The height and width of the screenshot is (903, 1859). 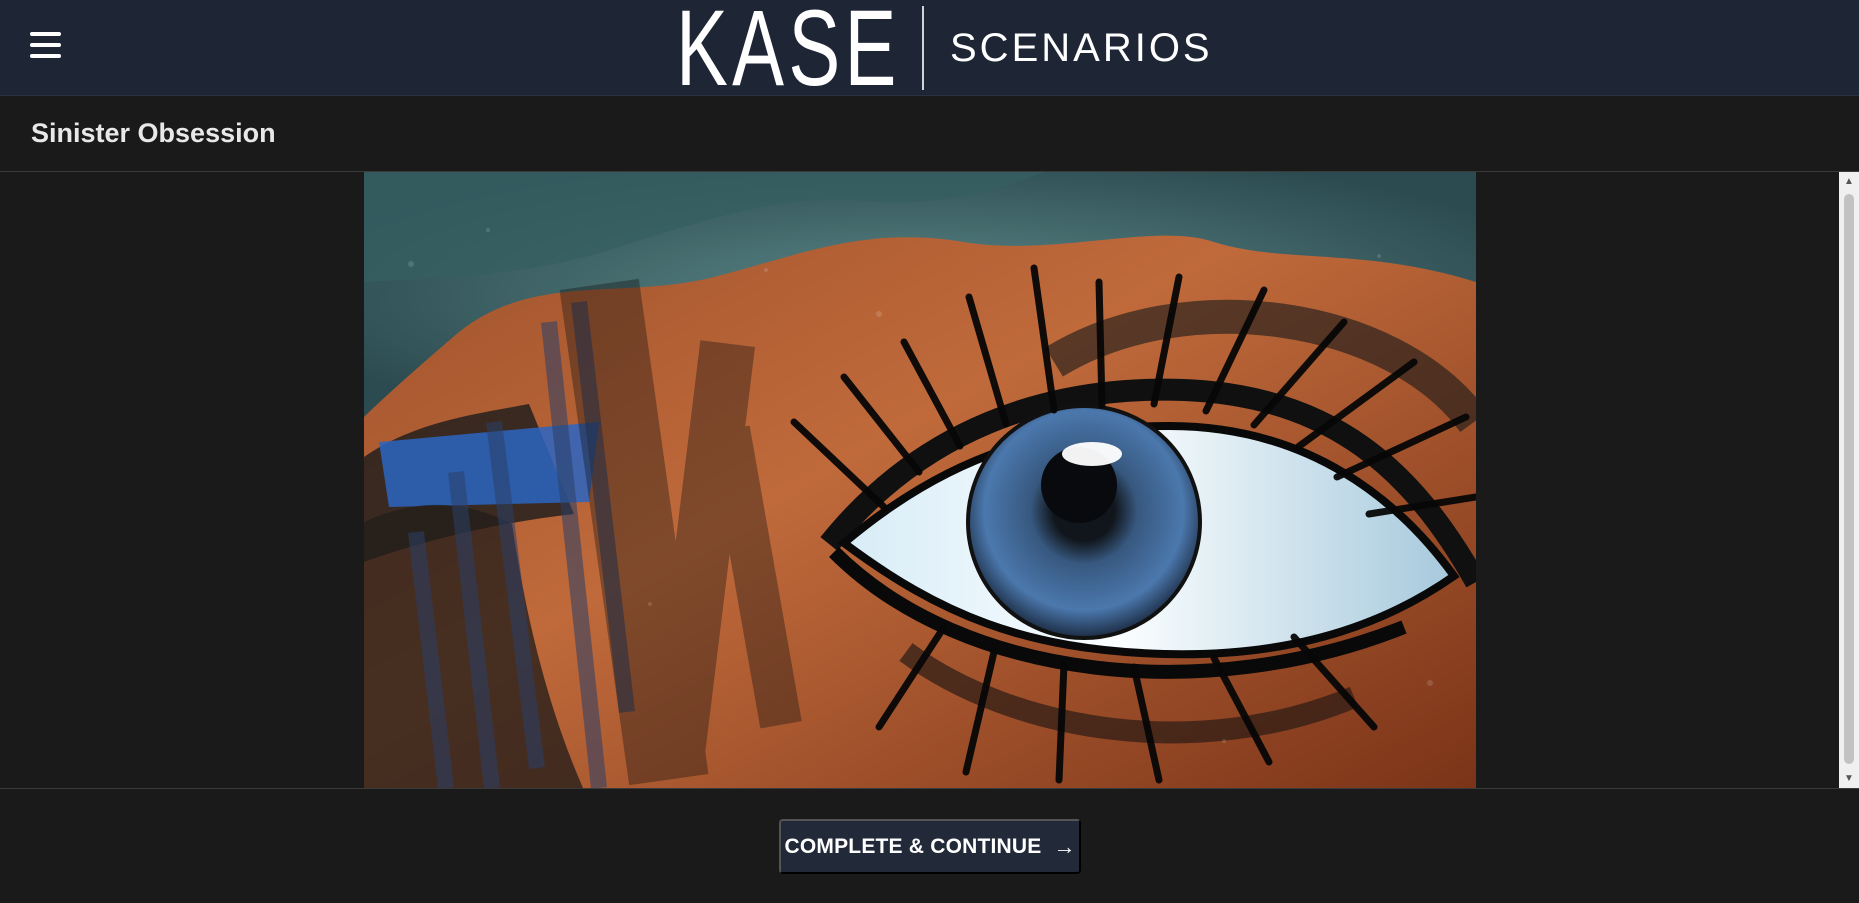 What do you see at coordinates (788, 54) in the screenshot?
I see `brand-logo: KASE` at bounding box center [788, 54].